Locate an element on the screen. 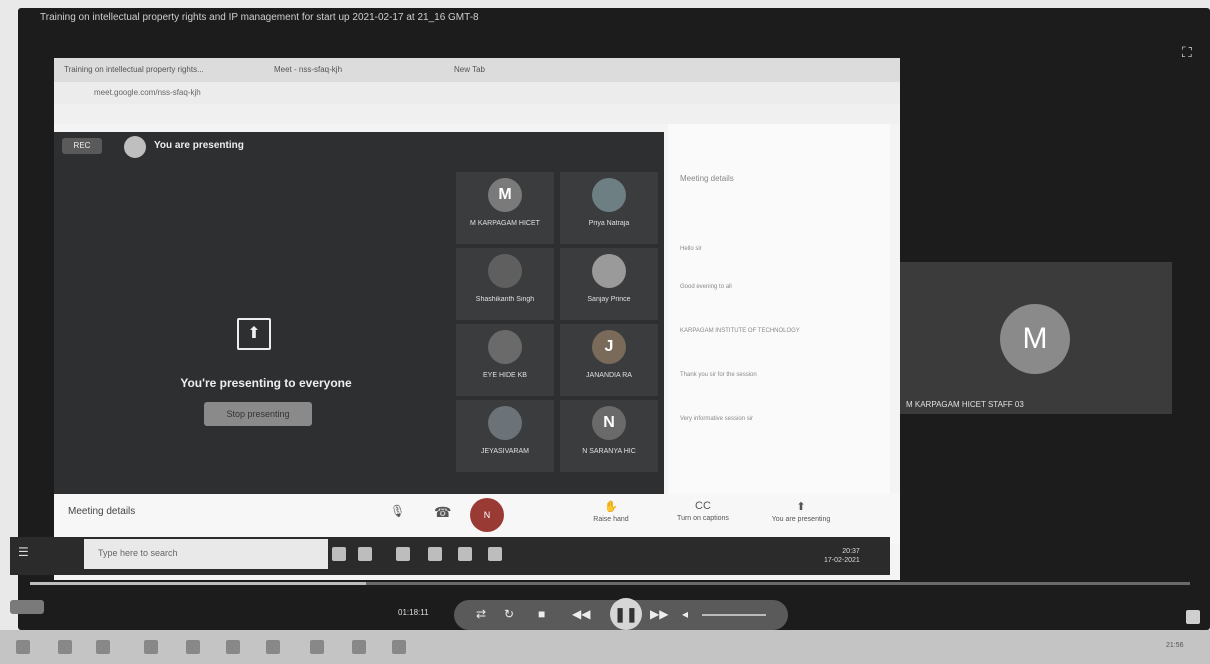 This screenshot has height=664, width=1210. participant-tile: EYE HIDE KB is located at coordinates (505, 360).